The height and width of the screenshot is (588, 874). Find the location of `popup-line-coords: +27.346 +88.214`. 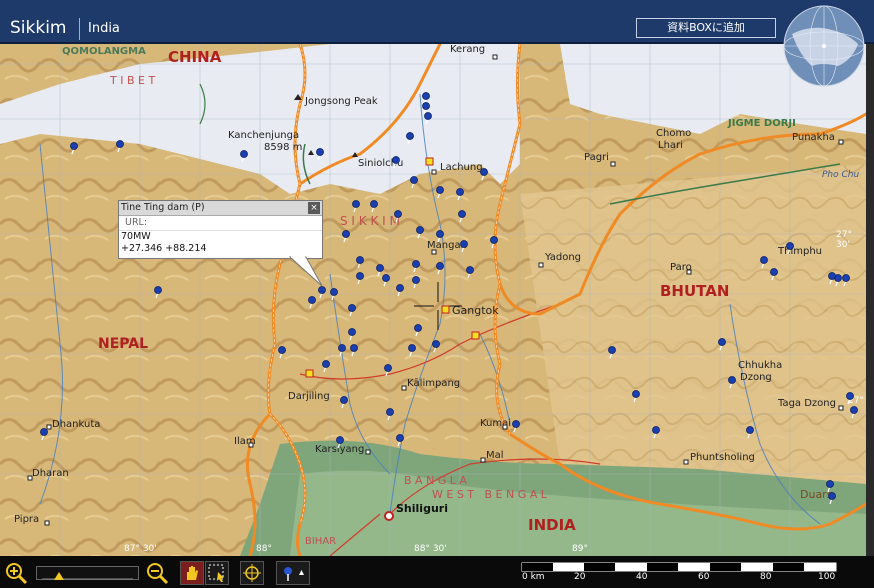

popup-line-coords: +27.346 +88.214 is located at coordinates (164, 248).